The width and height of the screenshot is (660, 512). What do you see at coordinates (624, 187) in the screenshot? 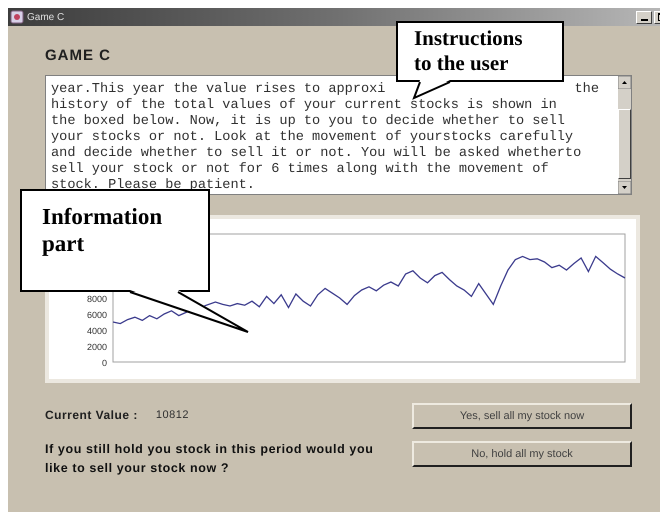
I see `scroll-down-icon` at bounding box center [624, 187].